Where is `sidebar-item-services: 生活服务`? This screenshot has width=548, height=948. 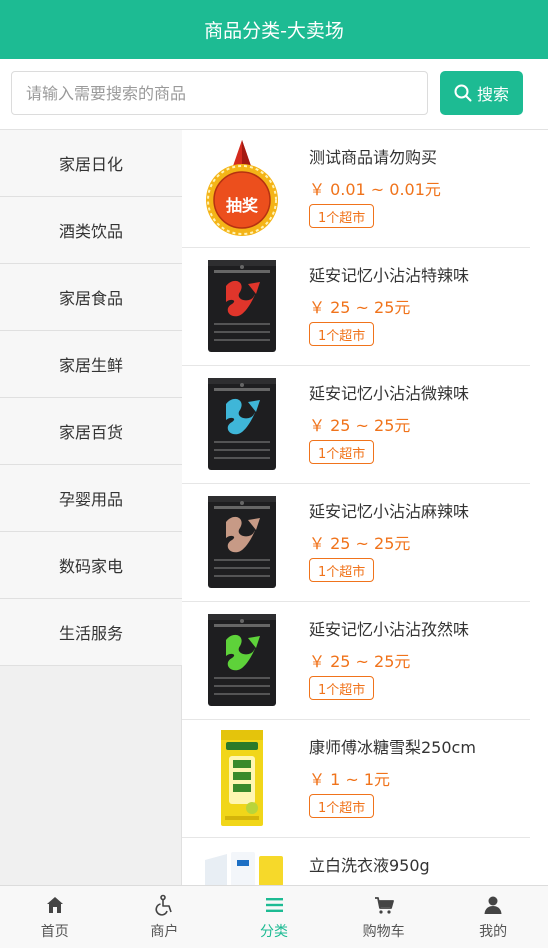 sidebar-item-services: 生活服务 is located at coordinates (91, 632).